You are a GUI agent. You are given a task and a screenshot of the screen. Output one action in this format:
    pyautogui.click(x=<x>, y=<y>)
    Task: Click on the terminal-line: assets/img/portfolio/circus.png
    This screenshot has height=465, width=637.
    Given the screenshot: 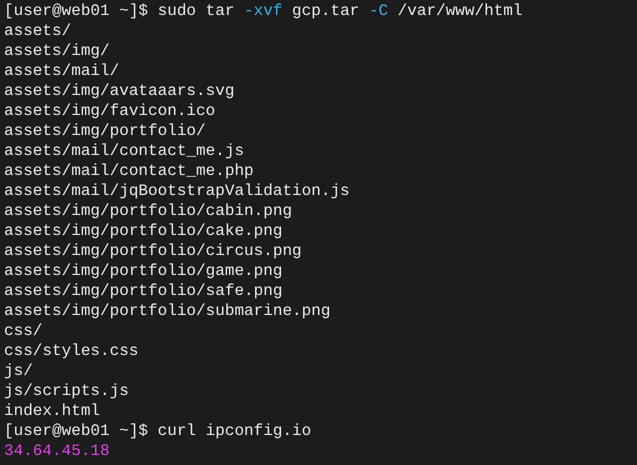 What is the action you would take?
    pyautogui.click(x=153, y=251)
    